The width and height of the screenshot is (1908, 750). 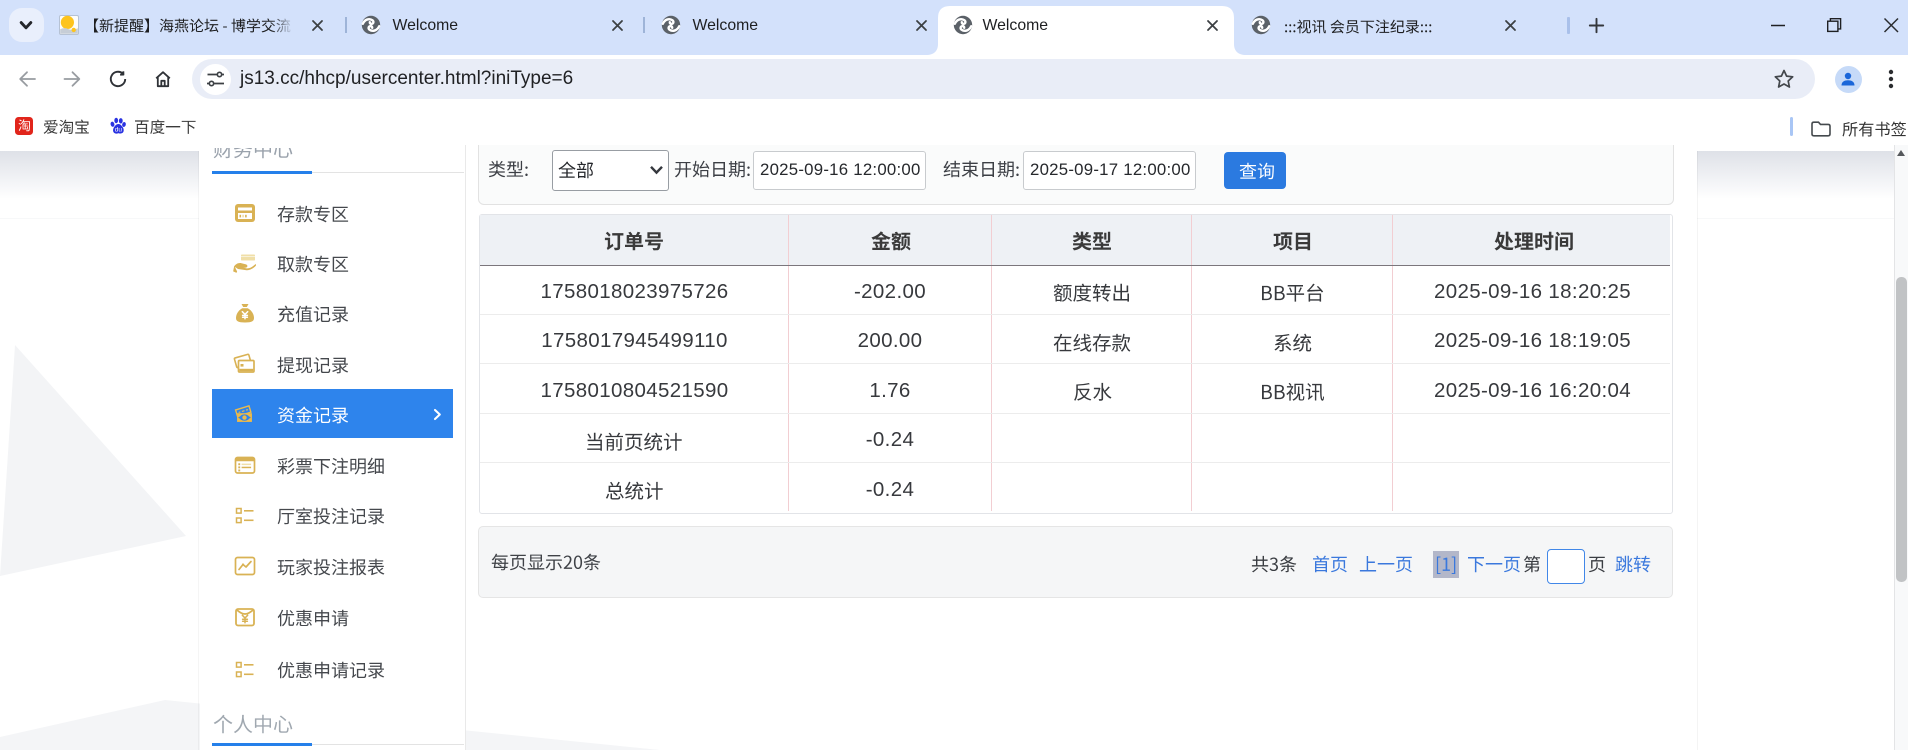 What do you see at coordinates (119, 130) in the screenshot?
I see `svg-text: du` at bounding box center [119, 130].